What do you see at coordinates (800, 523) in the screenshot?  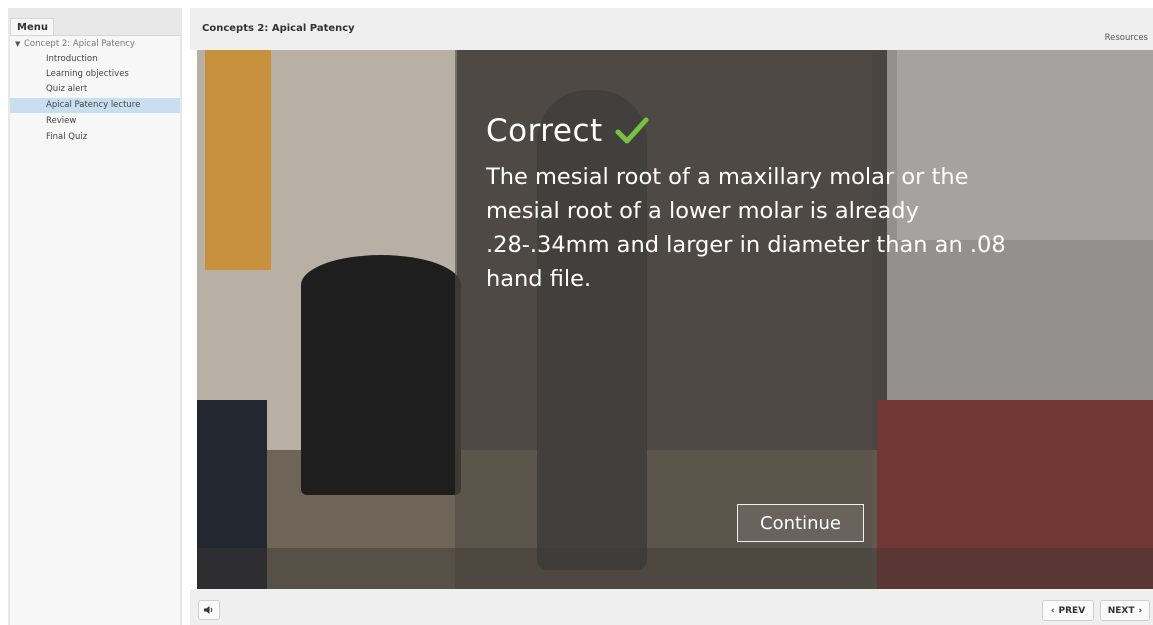 I see `continue-button: Continue` at bounding box center [800, 523].